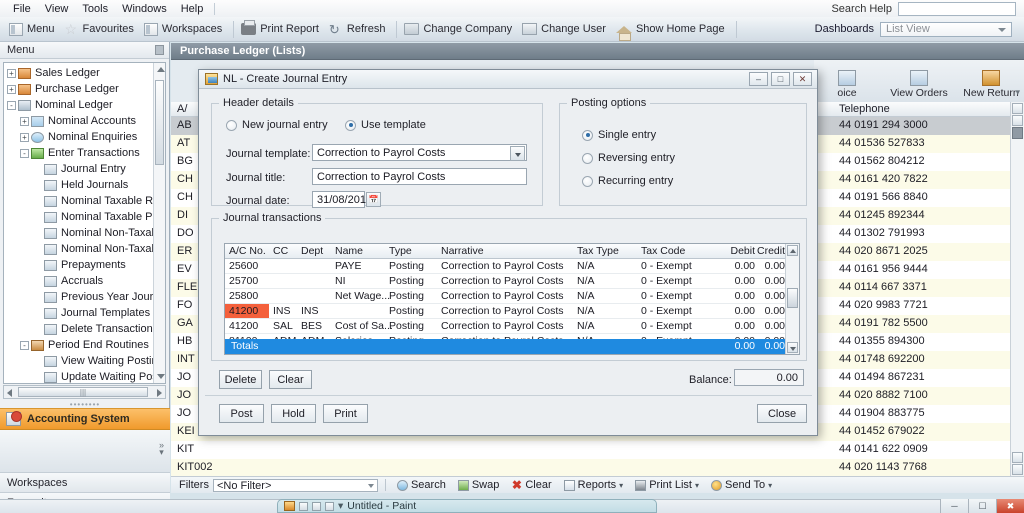 The width and height of the screenshot is (1024, 513). I want to click on journal-date-input: 31/08/2010, so click(342, 199).